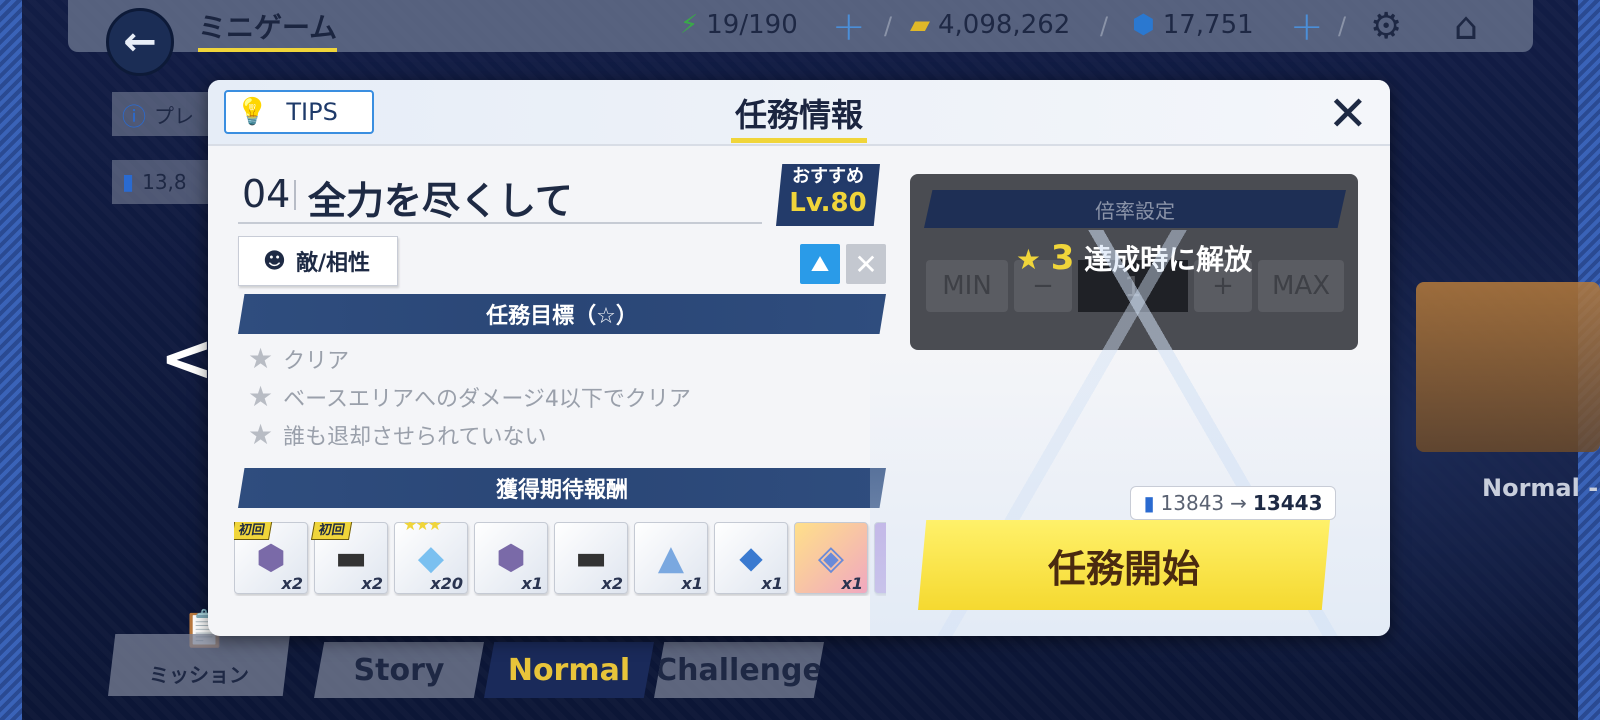  Describe the element at coordinates (799, 116) in the screenshot. I see `modal-title: 任務情報` at that location.